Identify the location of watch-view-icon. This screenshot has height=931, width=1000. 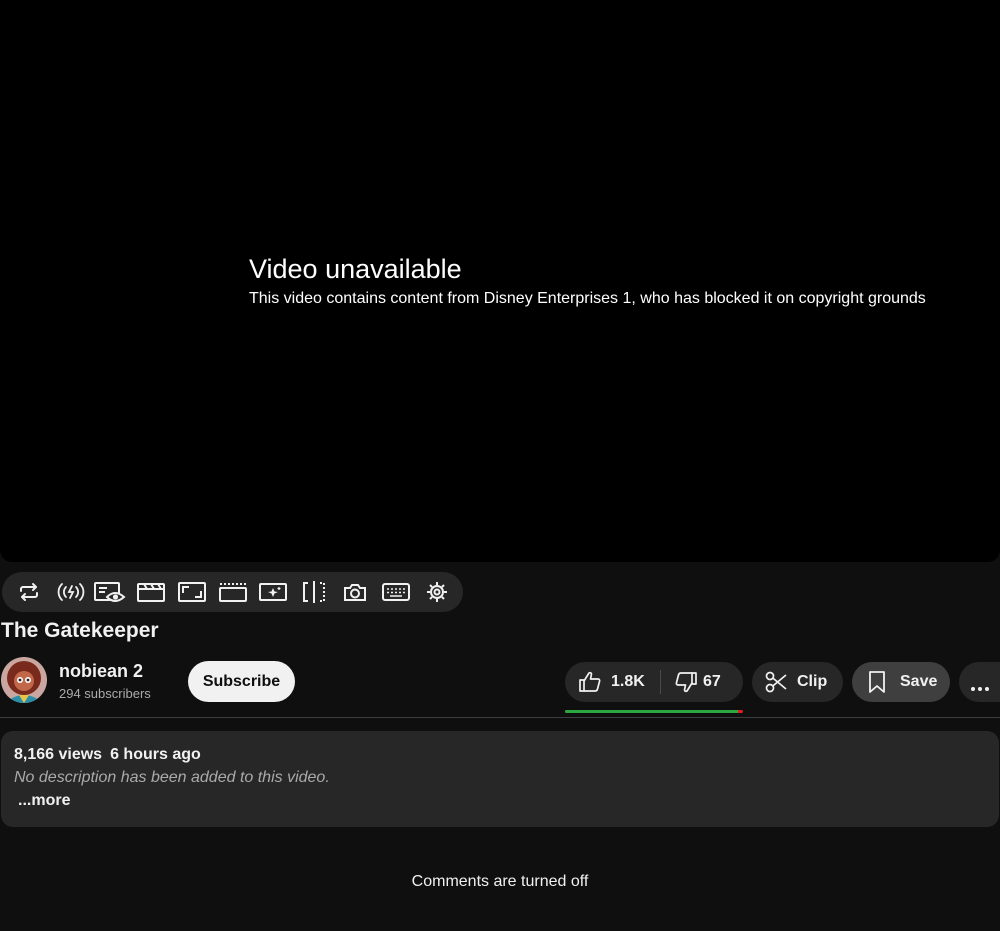
(110, 592).